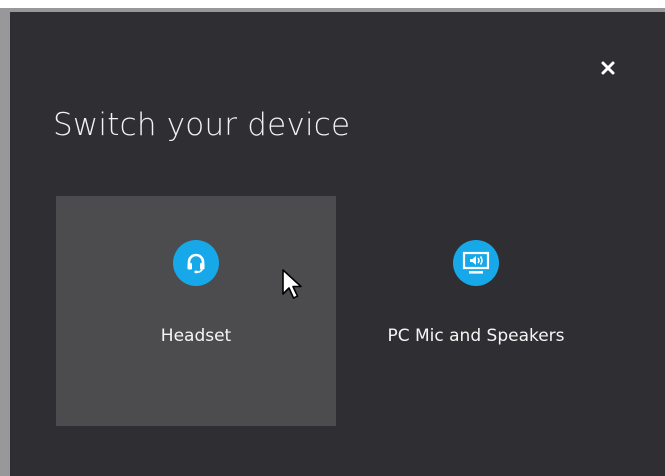  Describe the element at coordinates (196, 336) in the screenshot. I see `device-label-headset: Headset` at that location.